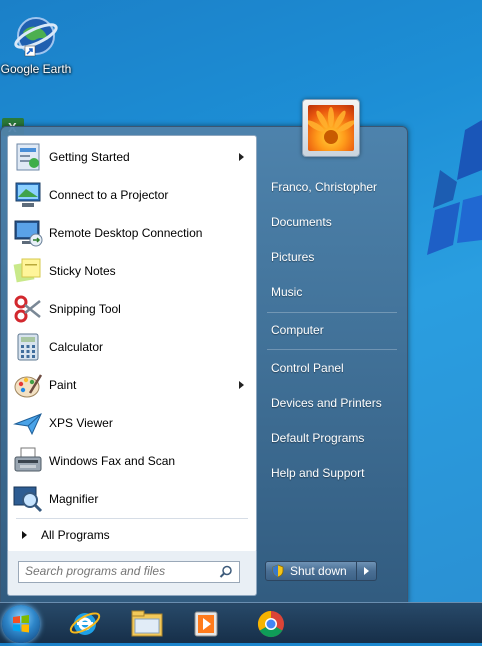 Image resolution: width=482 pixels, height=646 pixels. Describe the element at coordinates (443, 195) in the screenshot. I see `windows-logo-wallpaper` at that location.